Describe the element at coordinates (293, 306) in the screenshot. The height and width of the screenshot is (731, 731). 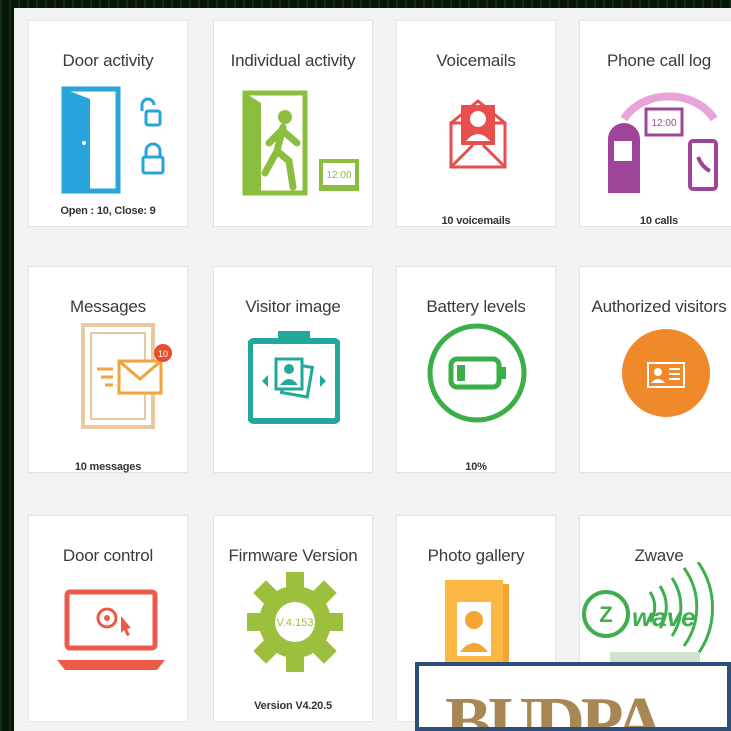
I see `card-title: Visitor image` at that location.